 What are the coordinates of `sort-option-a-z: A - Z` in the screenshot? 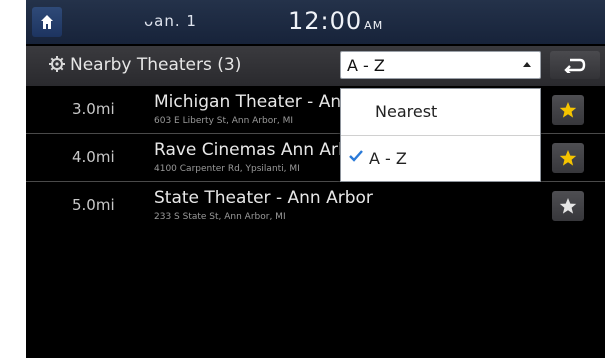 It's located at (440, 159).